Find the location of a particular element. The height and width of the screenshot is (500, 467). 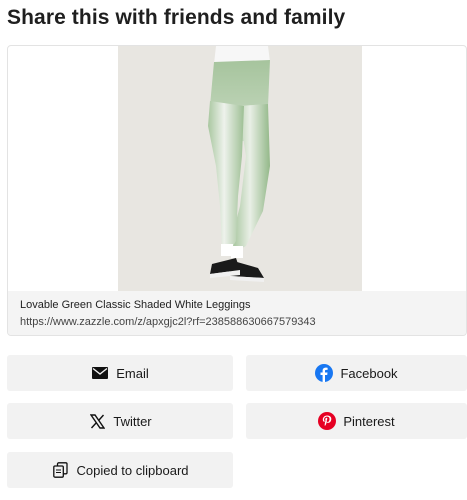

facebook-share-button: Facebook is located at coordinates (356, 373).